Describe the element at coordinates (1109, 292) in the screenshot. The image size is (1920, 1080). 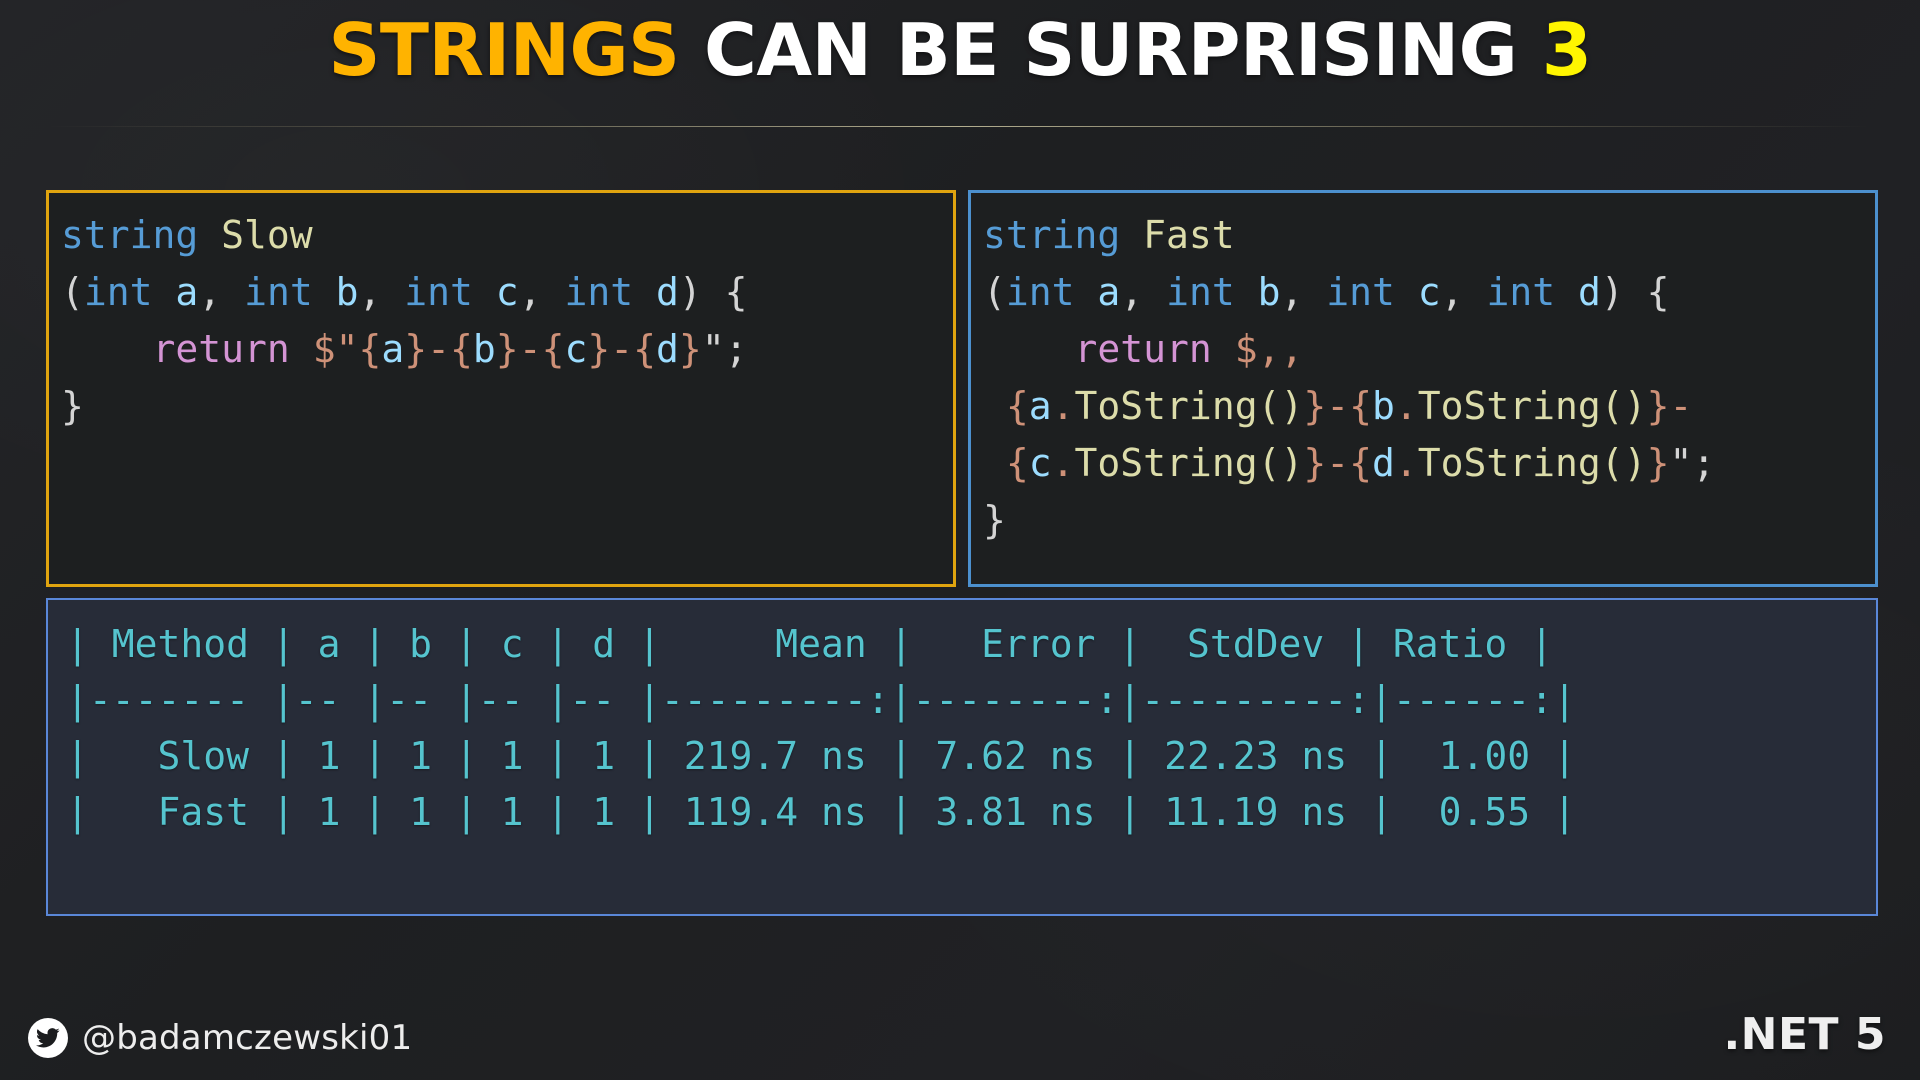
I see `param-a-fast: a` at that location.